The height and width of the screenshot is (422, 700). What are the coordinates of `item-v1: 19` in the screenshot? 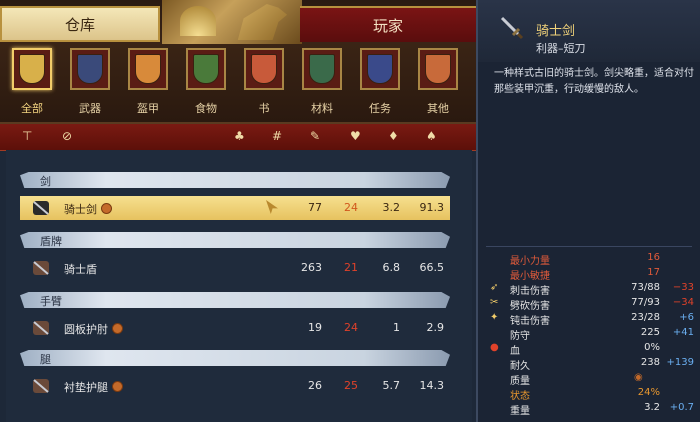 It's located at (315, 327).